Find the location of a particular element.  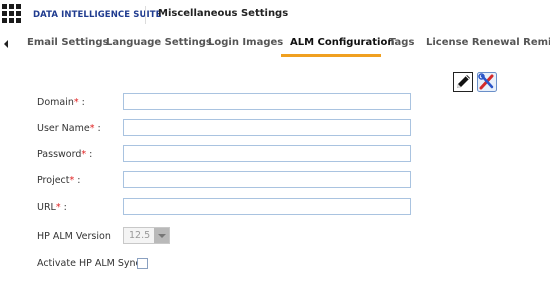

hp-alm-version-select: 12.5 is located at coordinates (146, 235).